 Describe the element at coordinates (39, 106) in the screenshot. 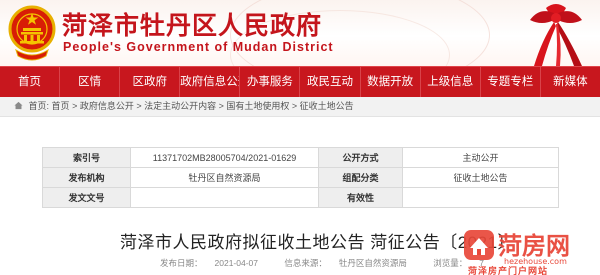

I see `breadcrumb-label: 首页:` at that location.